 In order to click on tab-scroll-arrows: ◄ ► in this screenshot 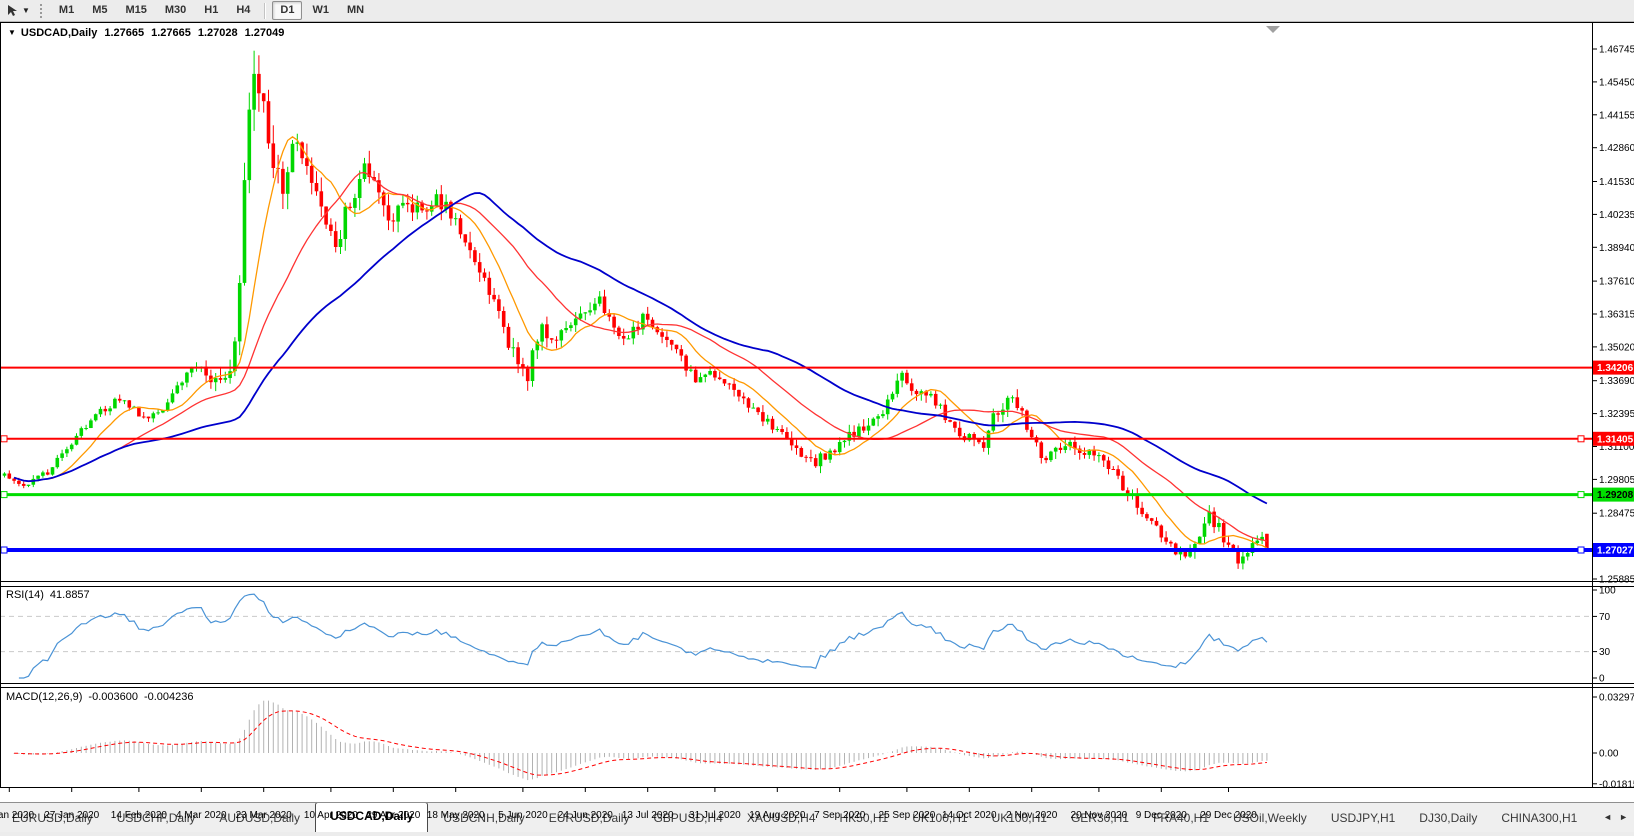, I will do `click(1612, 817)`.